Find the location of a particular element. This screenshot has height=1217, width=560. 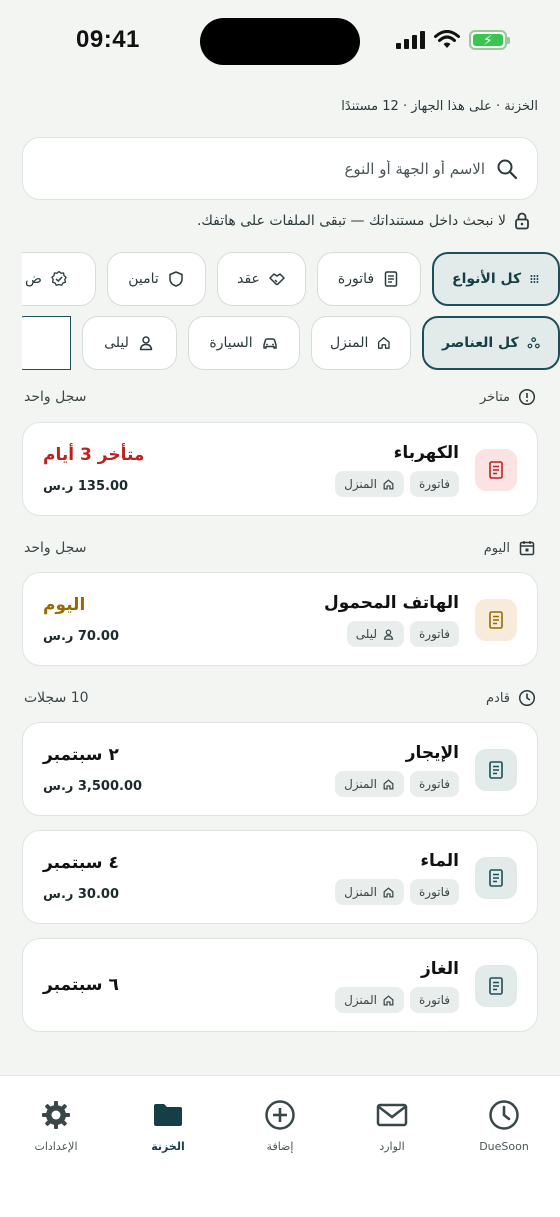

dynamic-island is located at coordinates (280, 41).